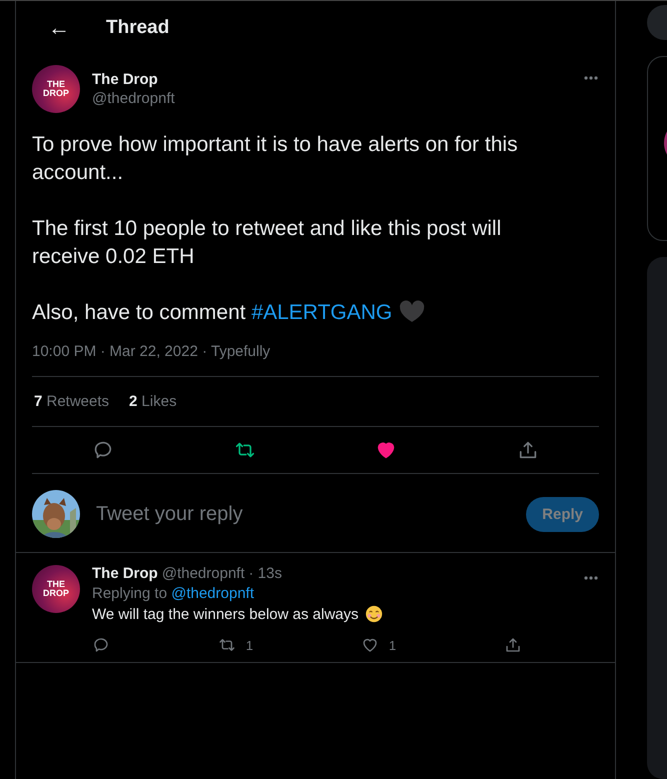  Describe the element at coordinates (321, 312) in the screenshot. I see `hashtag-link: #ALERTGANG` at that location.